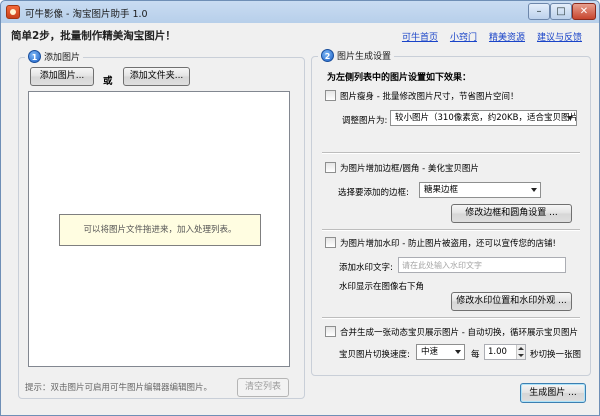  Describe the element at coordinates (263, 387) in the screenshot. I see `clear-list-button: 清空列表` at that location.